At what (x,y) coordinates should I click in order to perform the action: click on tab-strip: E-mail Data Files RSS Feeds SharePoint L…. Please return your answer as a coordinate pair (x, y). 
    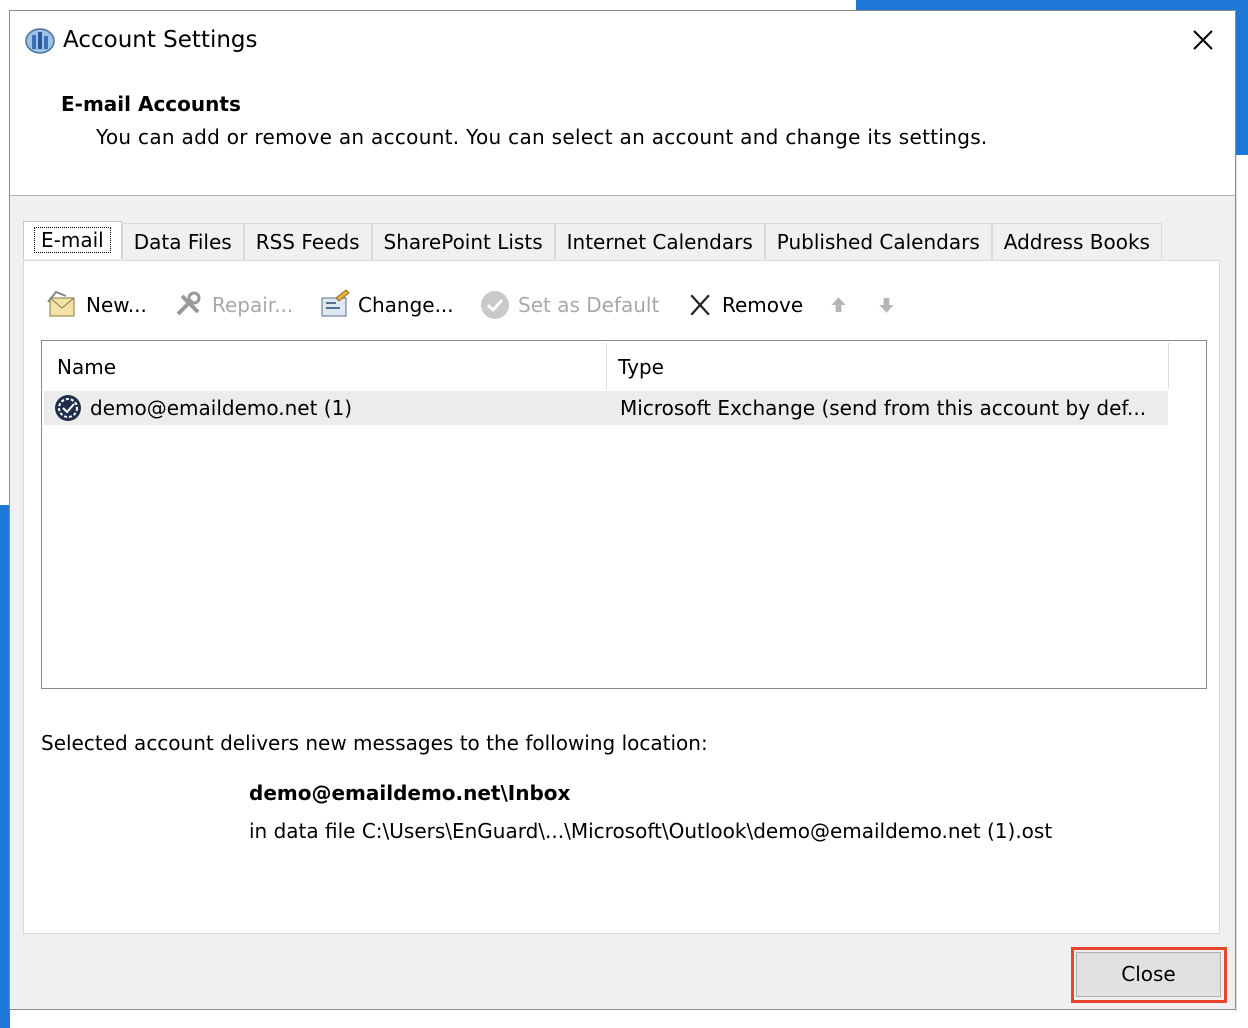
    Looking at the image, I should click on (592, 241).